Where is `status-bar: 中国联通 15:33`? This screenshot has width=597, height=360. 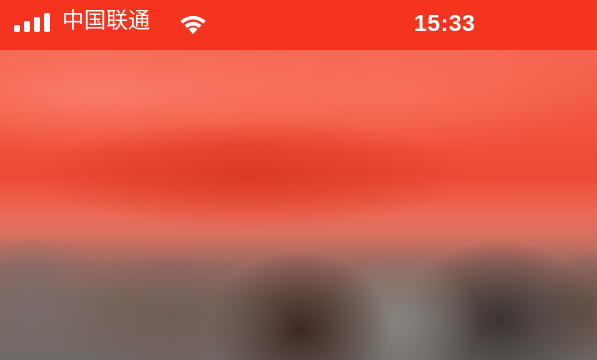 status-bar: 中国联通 15:33 is located at coordinates (298, 25).